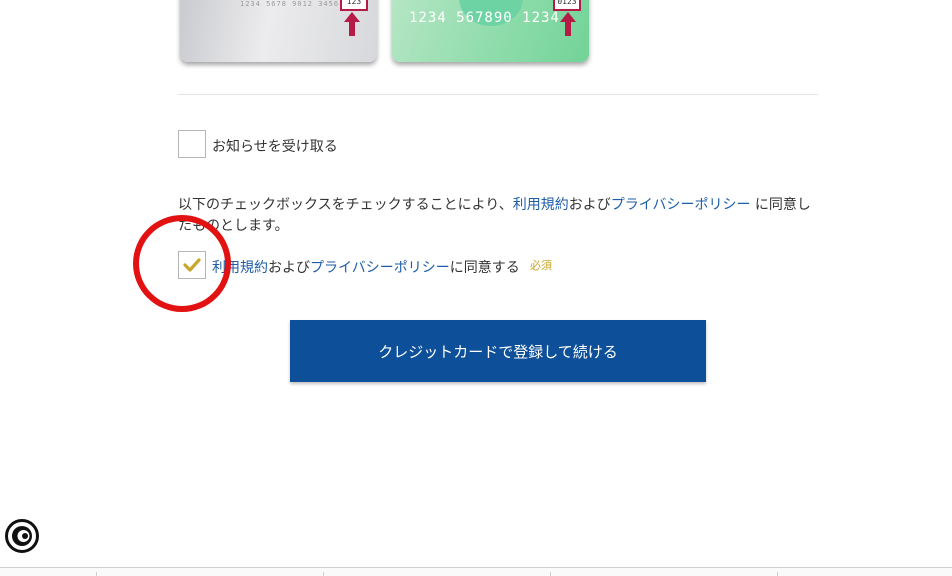  Describe the element at coordinates (289, 268) in the screenshot. I see `agree-and: および` at that location.